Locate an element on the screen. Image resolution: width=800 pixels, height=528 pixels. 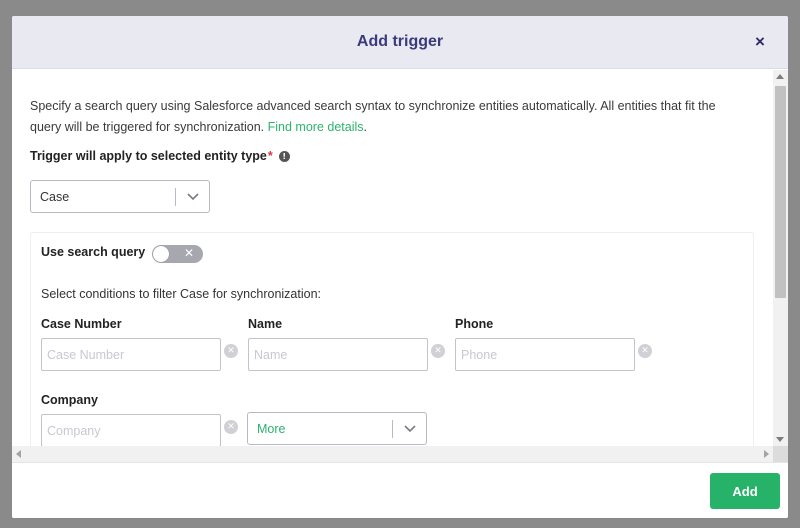
case-number-input is located at coordinates (131, 354).